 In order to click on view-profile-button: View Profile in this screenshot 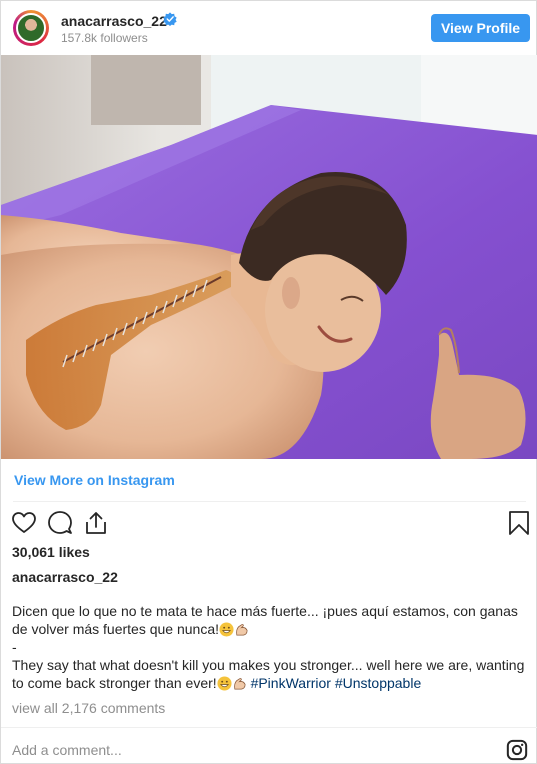, I will do `click(480, 28)`.